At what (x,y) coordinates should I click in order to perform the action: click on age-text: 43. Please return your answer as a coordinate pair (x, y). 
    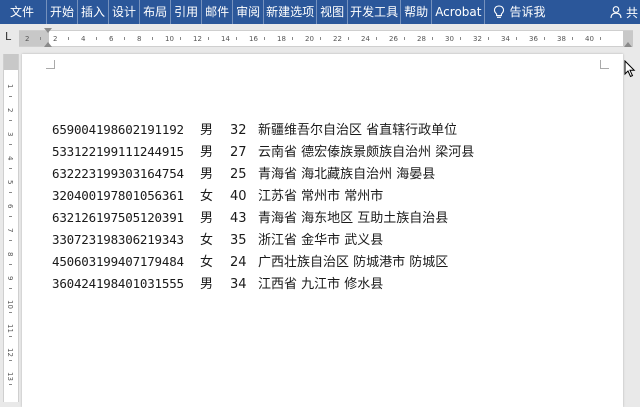
    Looking at the image, I should click on (238, 218).